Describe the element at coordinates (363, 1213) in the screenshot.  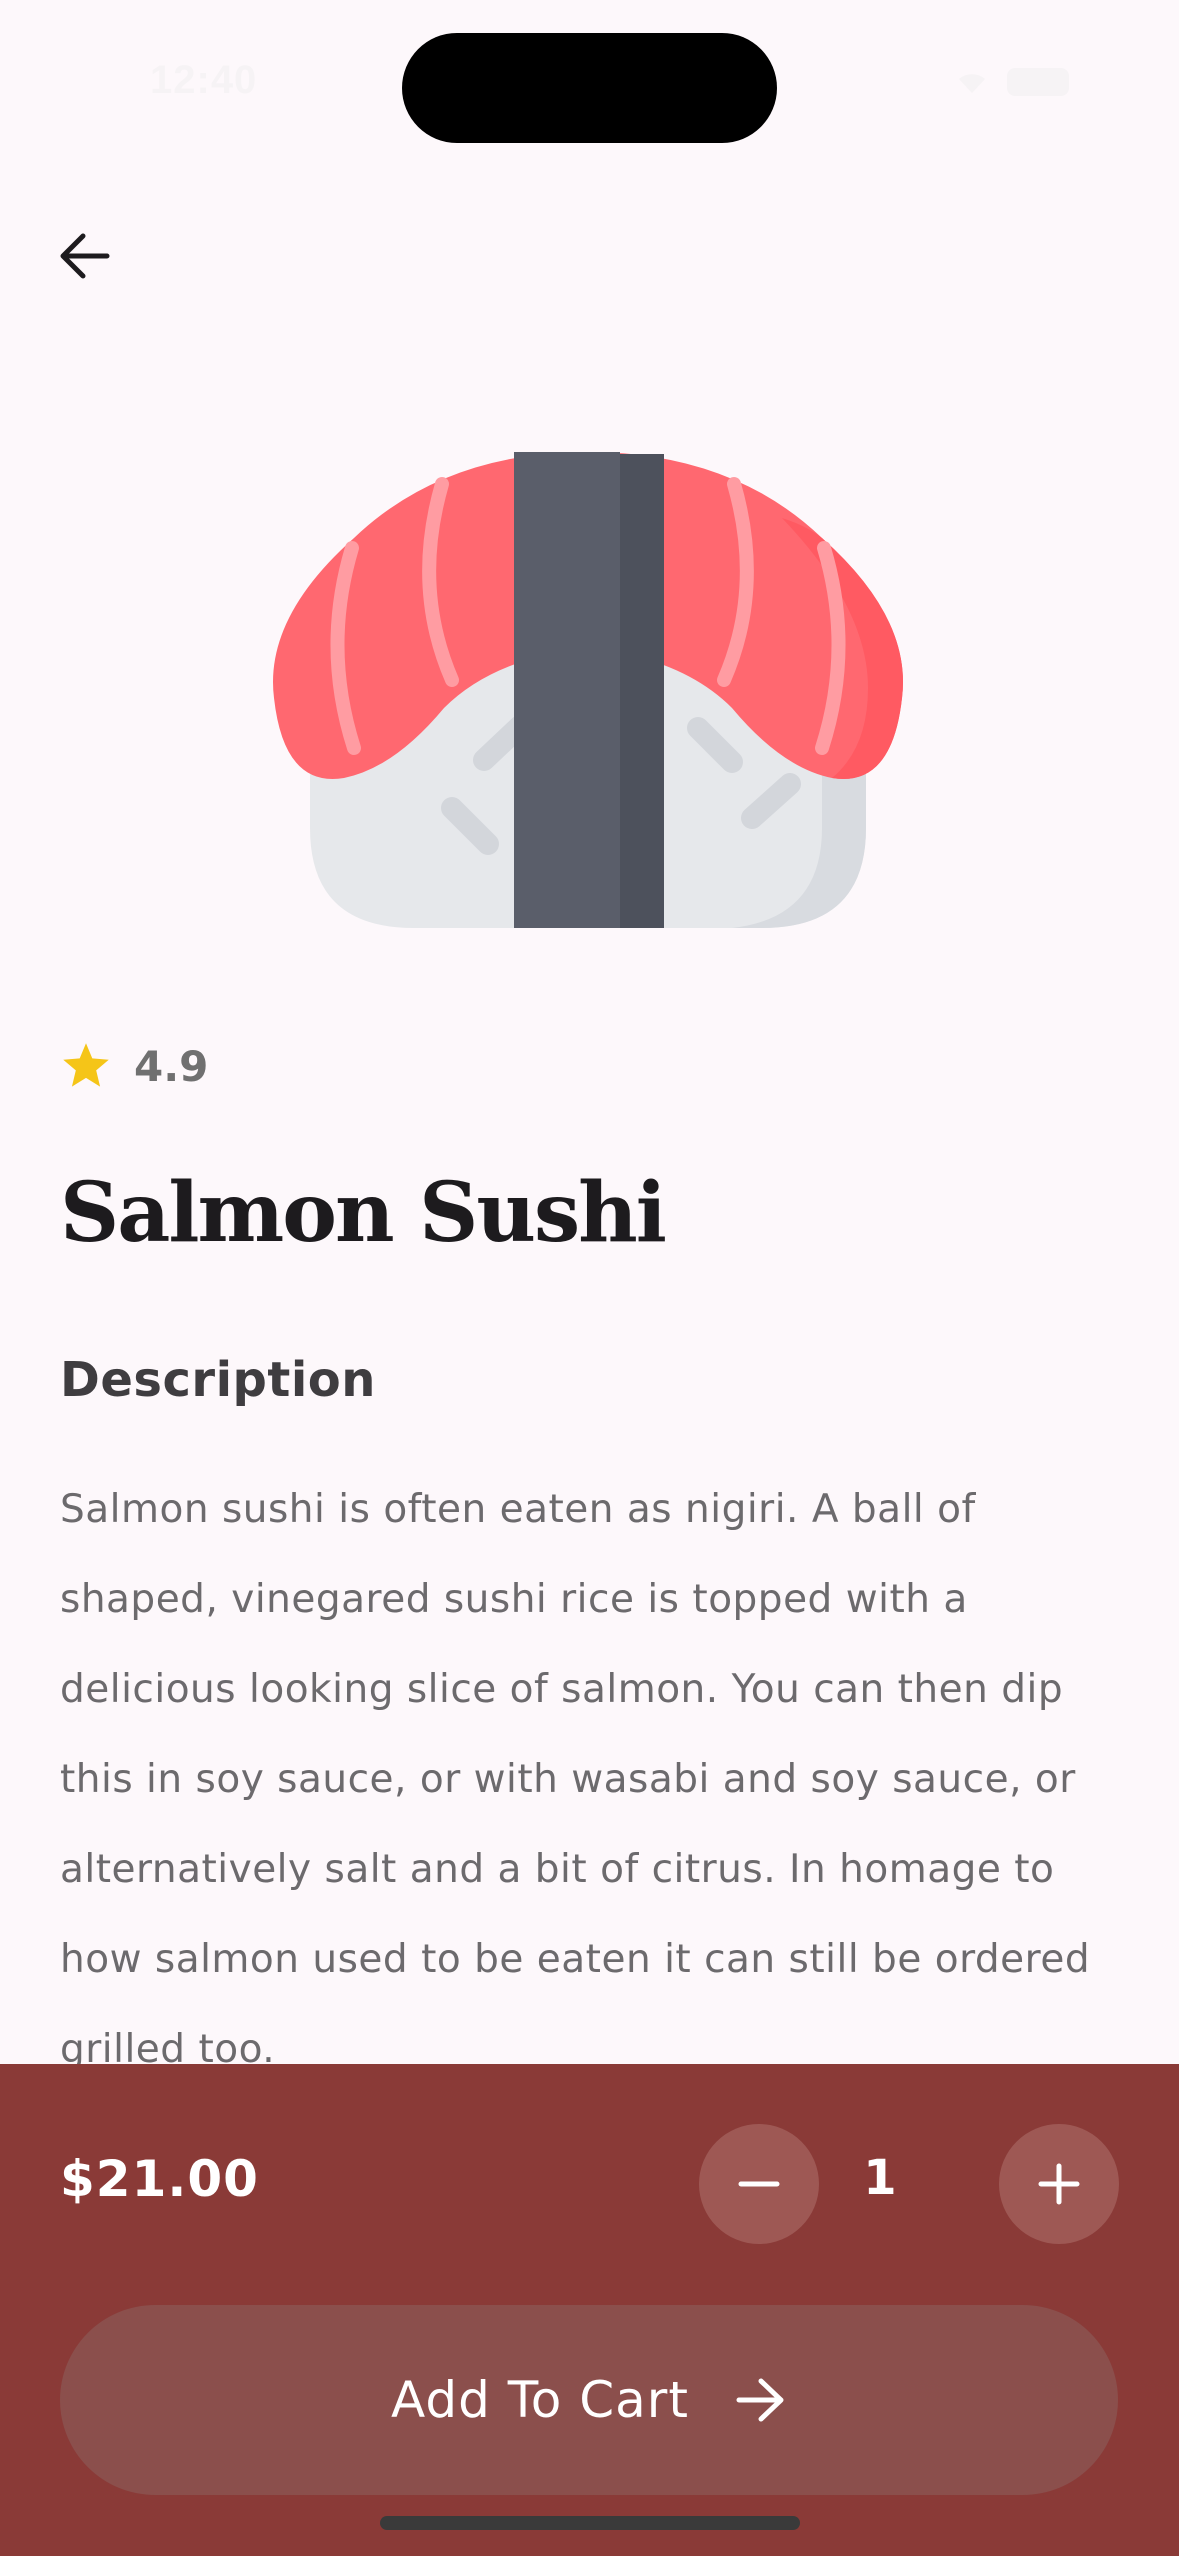
I see `food-title: Salmon Sushi` at that location.